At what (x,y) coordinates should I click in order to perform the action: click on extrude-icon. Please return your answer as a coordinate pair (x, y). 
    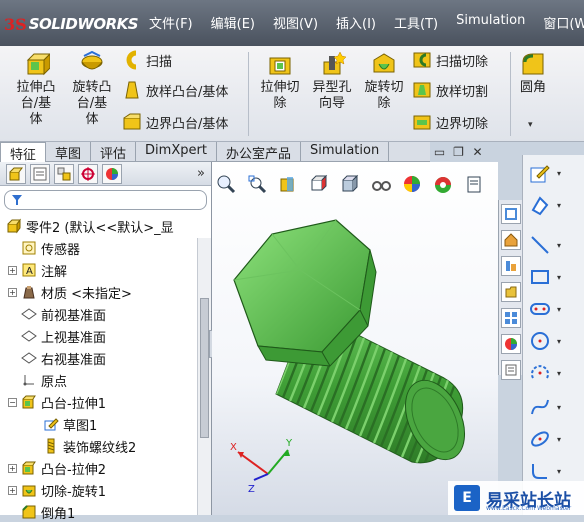
    Looking at the image, I should click on (29, 468).